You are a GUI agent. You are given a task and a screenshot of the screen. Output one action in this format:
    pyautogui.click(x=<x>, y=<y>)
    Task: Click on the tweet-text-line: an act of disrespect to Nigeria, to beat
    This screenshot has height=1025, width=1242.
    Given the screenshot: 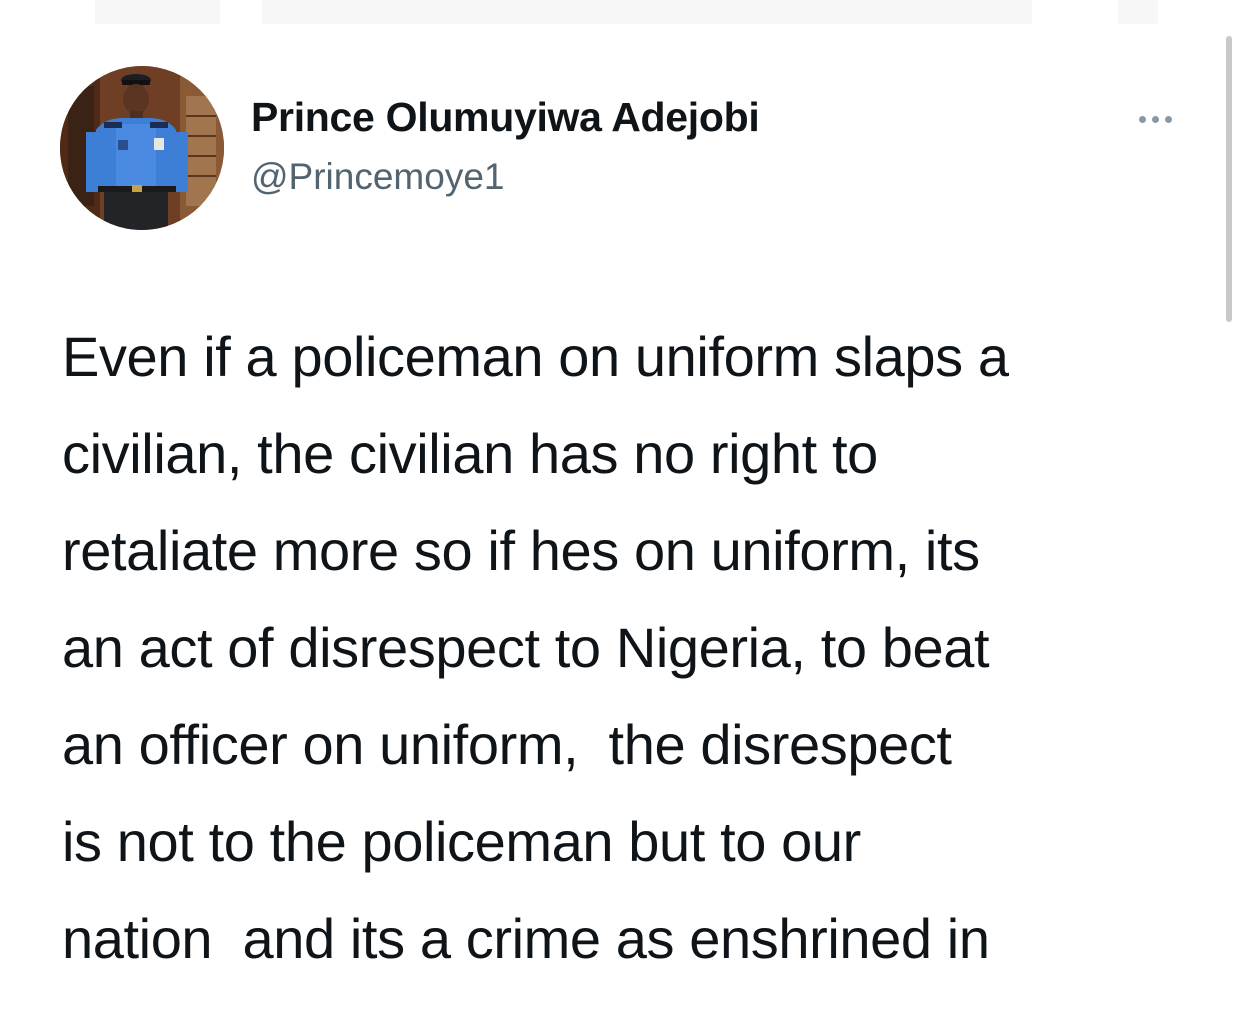 What is the action you would take?
    pyautogui.click(x=526, y=647)
    